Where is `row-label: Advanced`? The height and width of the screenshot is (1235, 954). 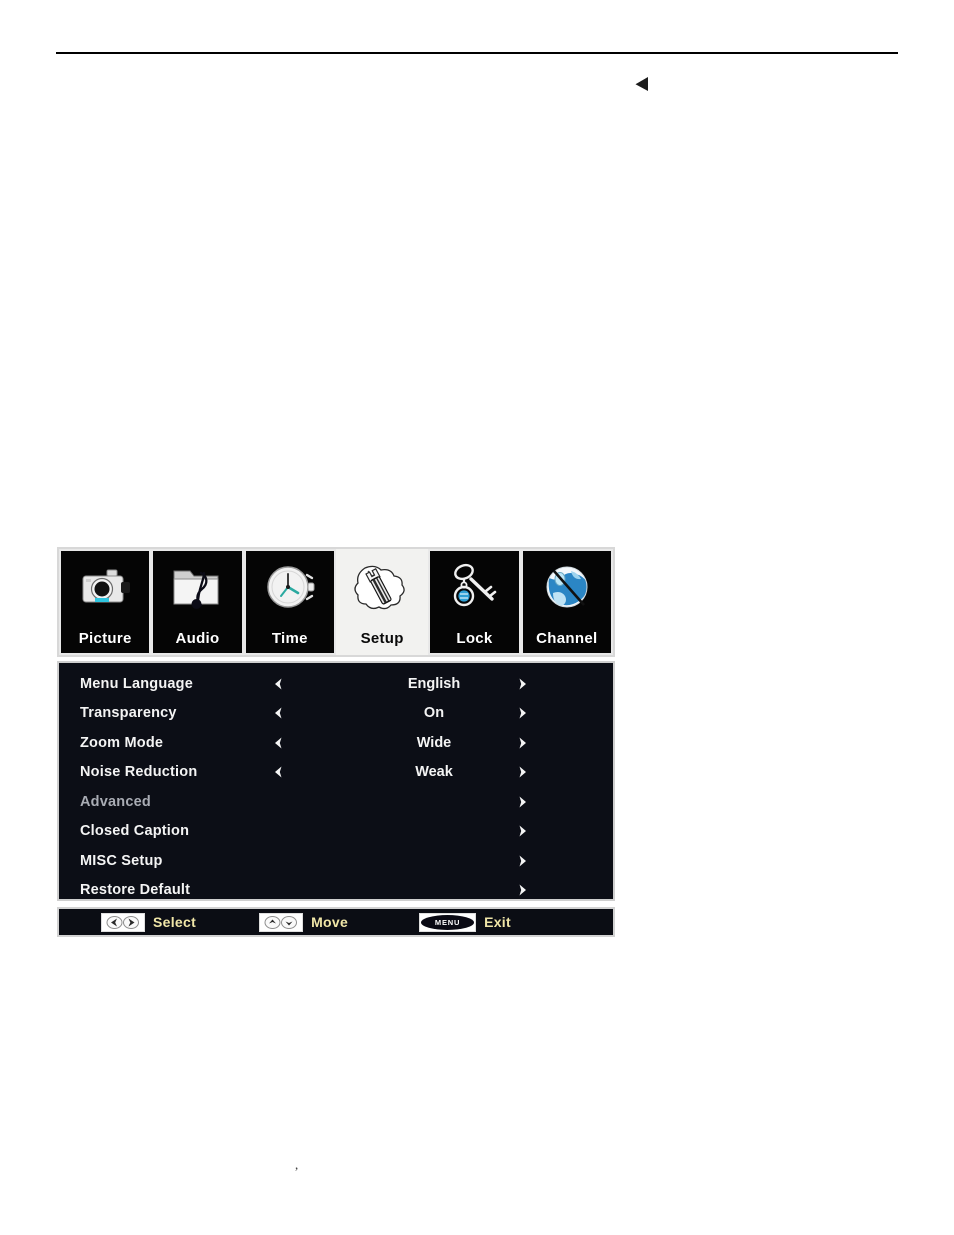 row-label: Advanced is located at coordinates (115, 801).